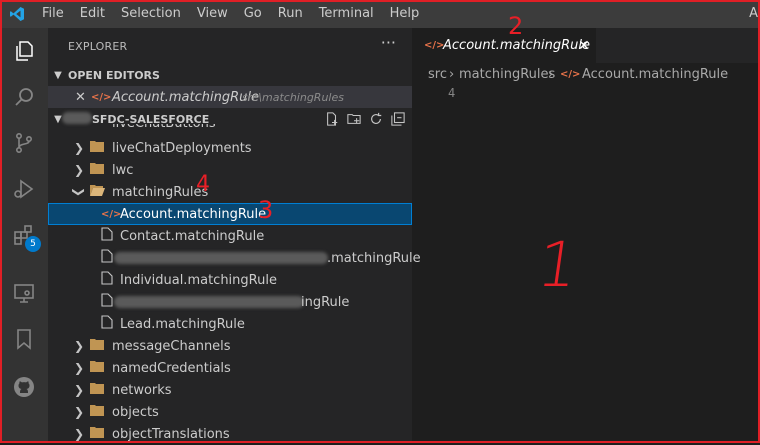 The width and height of the screenshot is (760, 445). I want to click on explorer-icon, so click(24, 51).